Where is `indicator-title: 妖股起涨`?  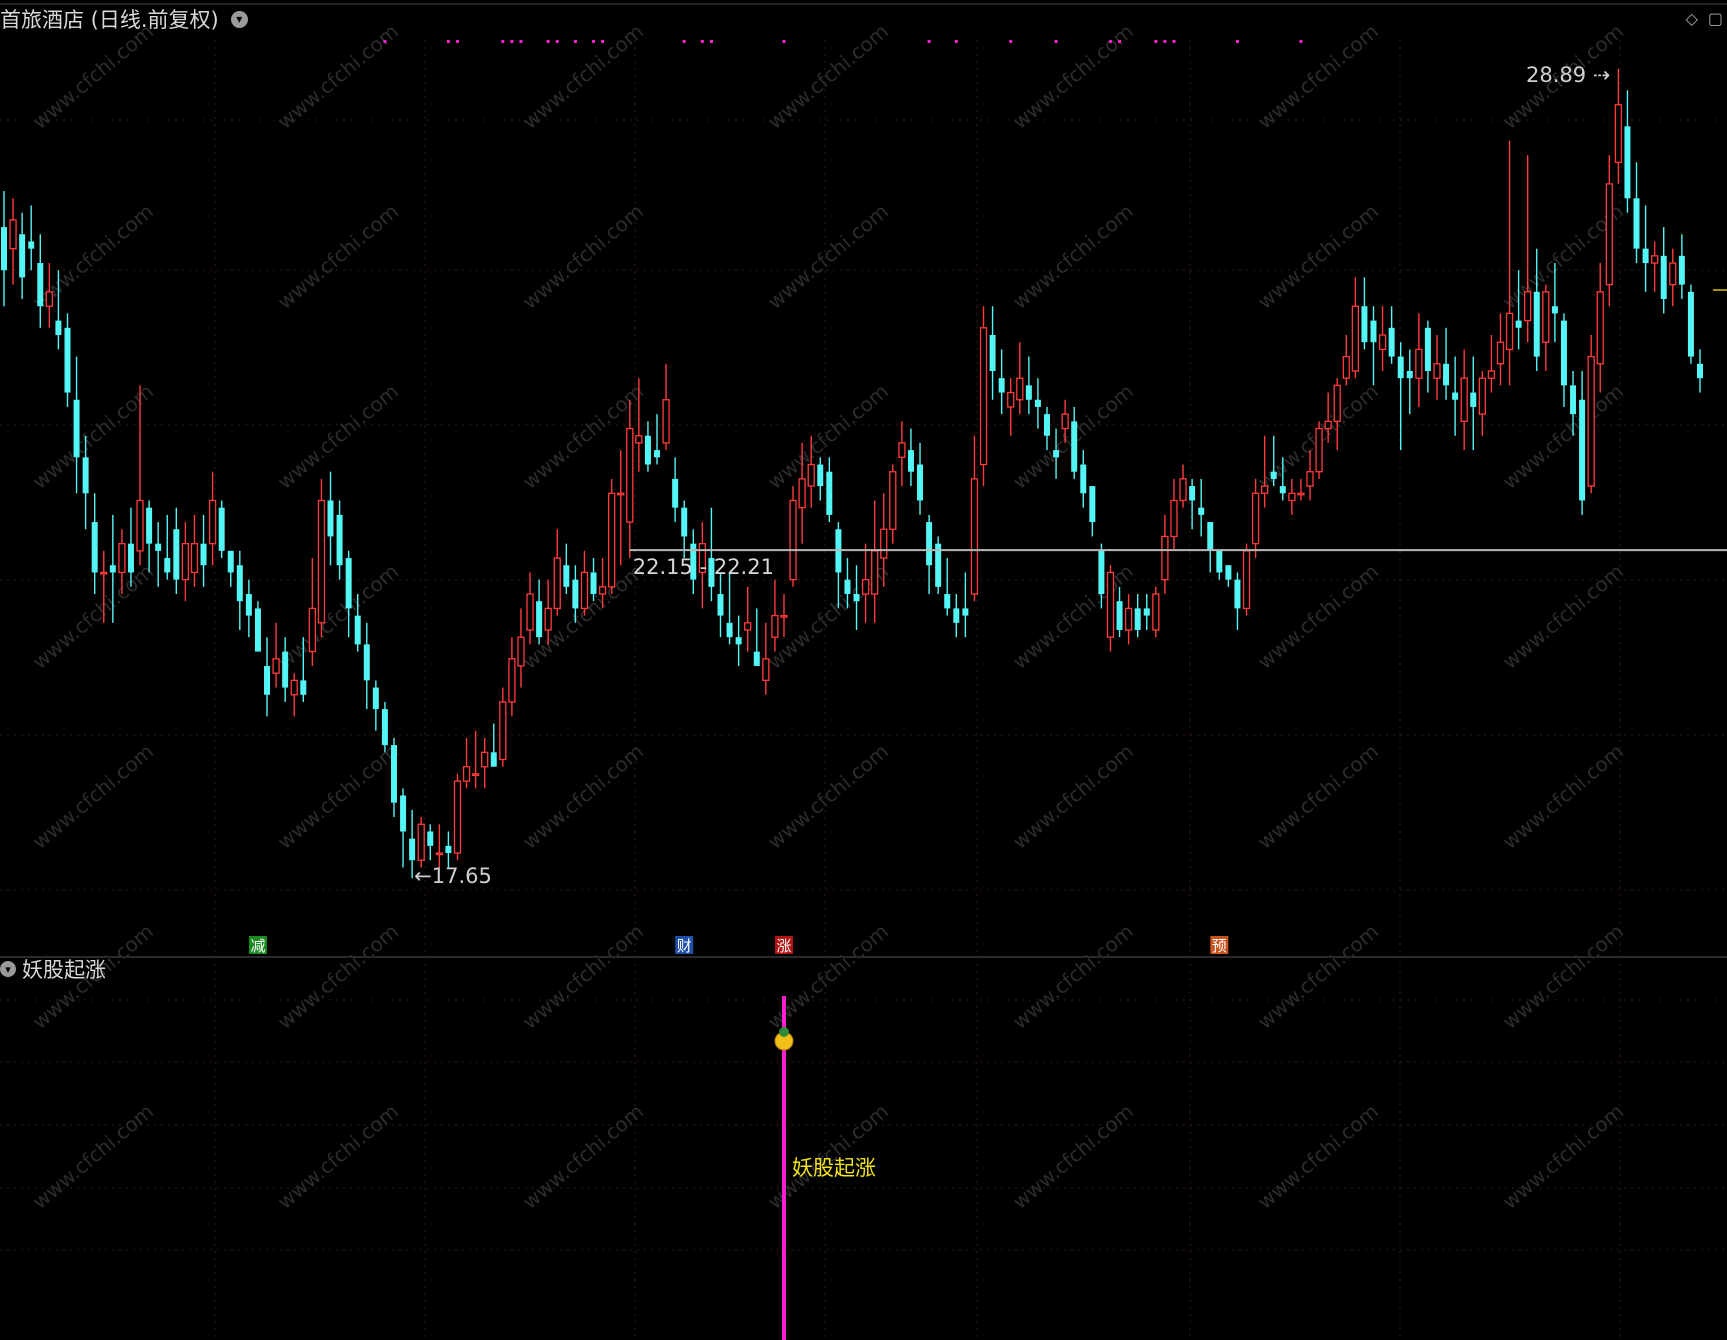 indicator-title: 妖股起涨 is located at coordinates (64, 970).